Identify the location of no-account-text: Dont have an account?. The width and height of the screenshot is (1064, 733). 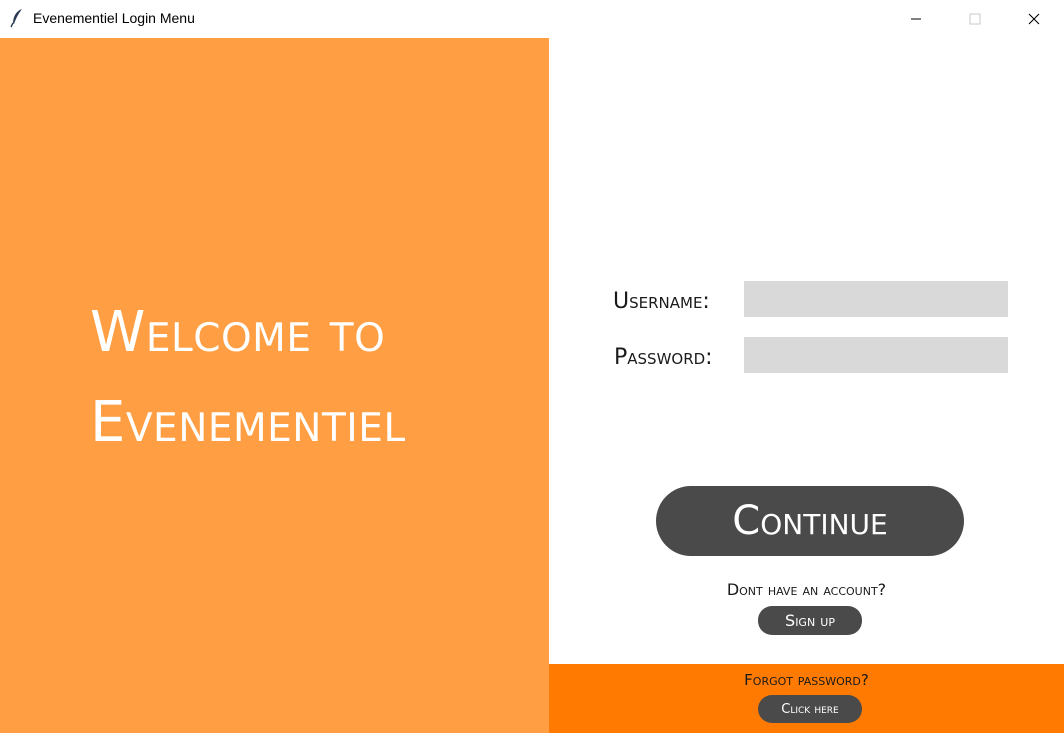
(806, 589).